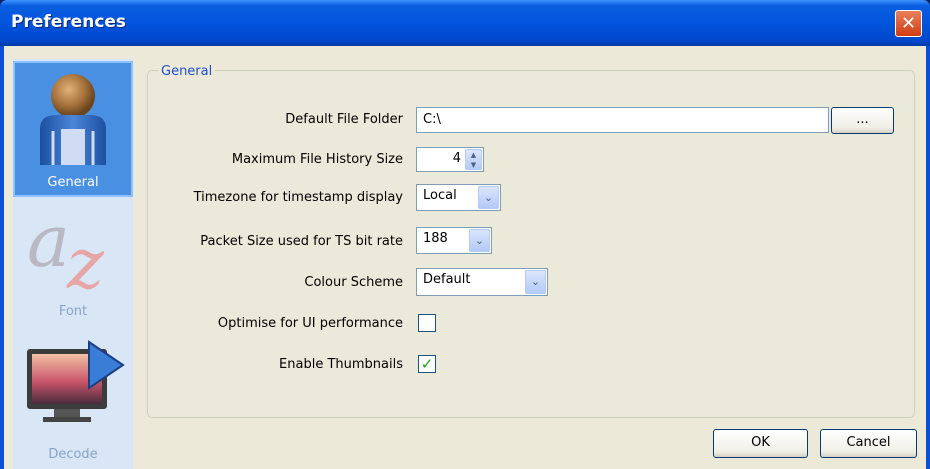 This screenshot has width=930, height=469. Describe the element at coordinates (76, 381) in the screenshot. I see `decode-monitor-icon` at that location.